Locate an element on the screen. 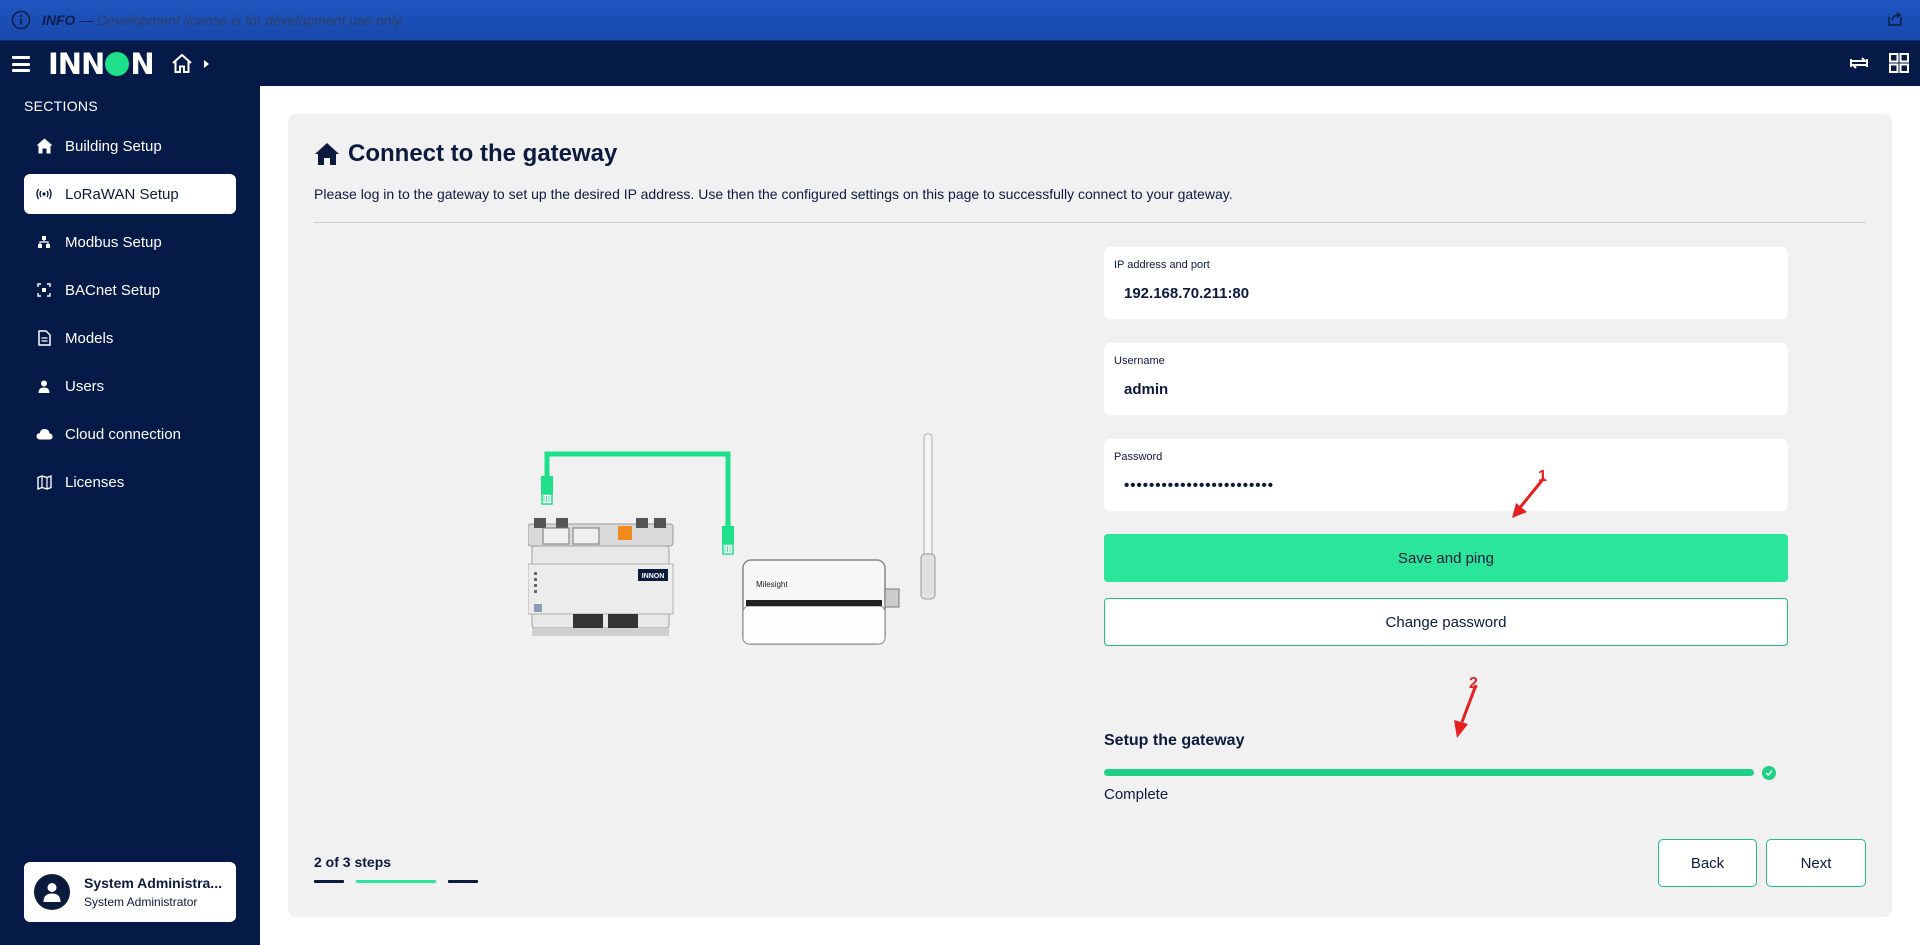  logo-text-end: N is located at coordinates (142, 64).